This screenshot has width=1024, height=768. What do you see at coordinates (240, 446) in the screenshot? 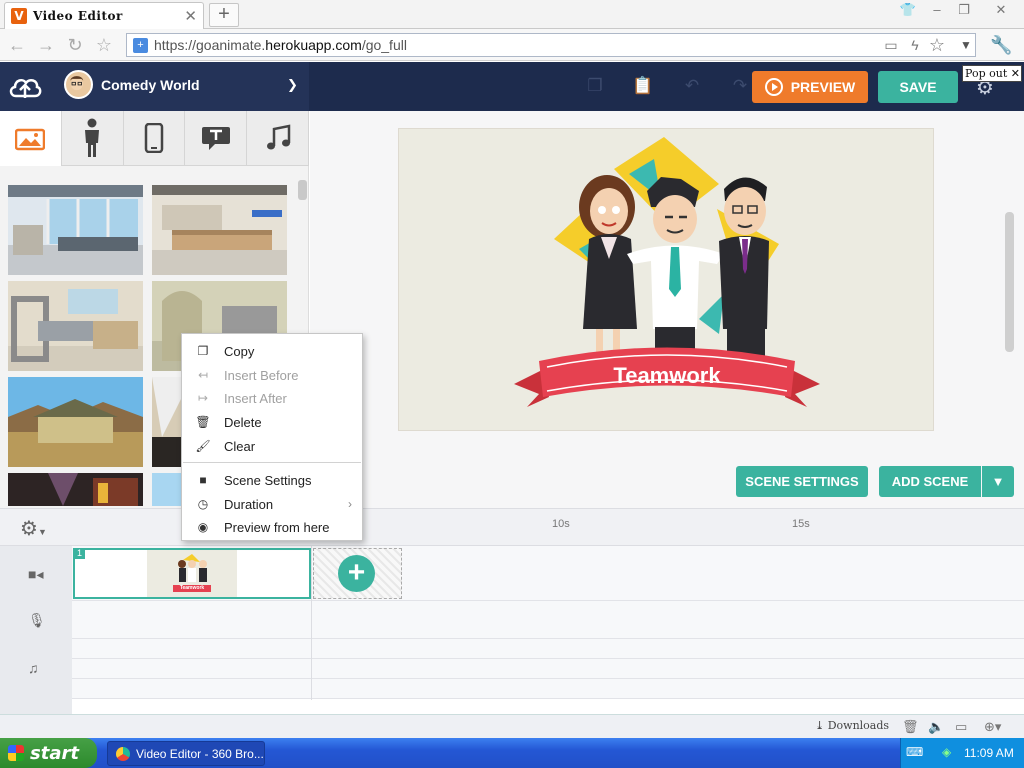
I see `menu-item-label: Clear` at bounding box center [240, 446].